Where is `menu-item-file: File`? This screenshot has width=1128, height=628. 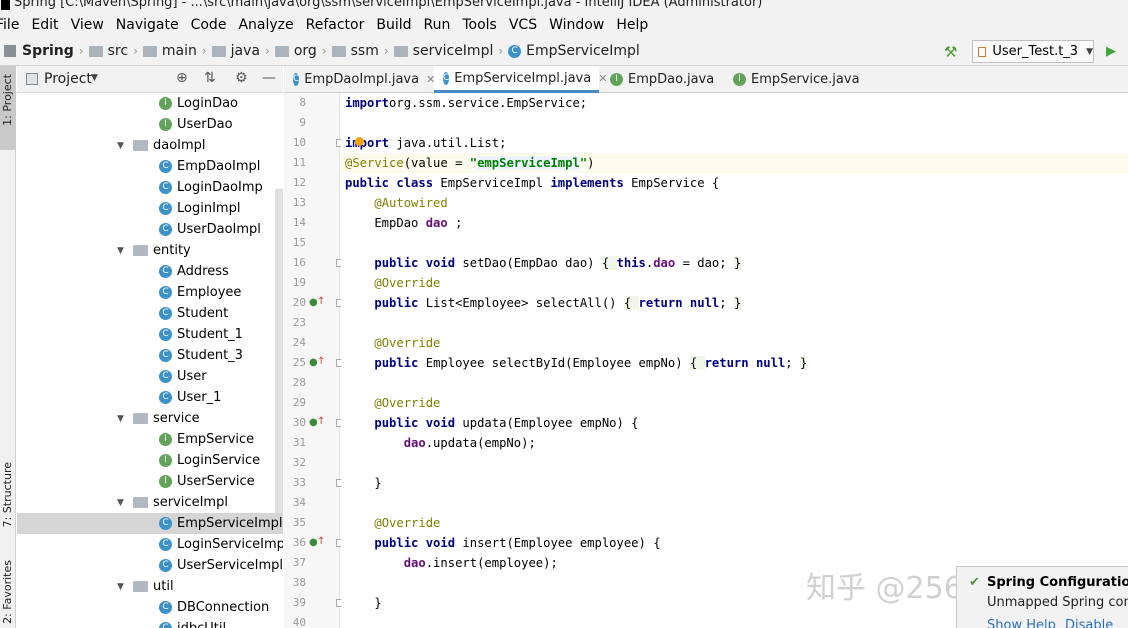
menu-item-file: File is located at coordinates (9, 25).